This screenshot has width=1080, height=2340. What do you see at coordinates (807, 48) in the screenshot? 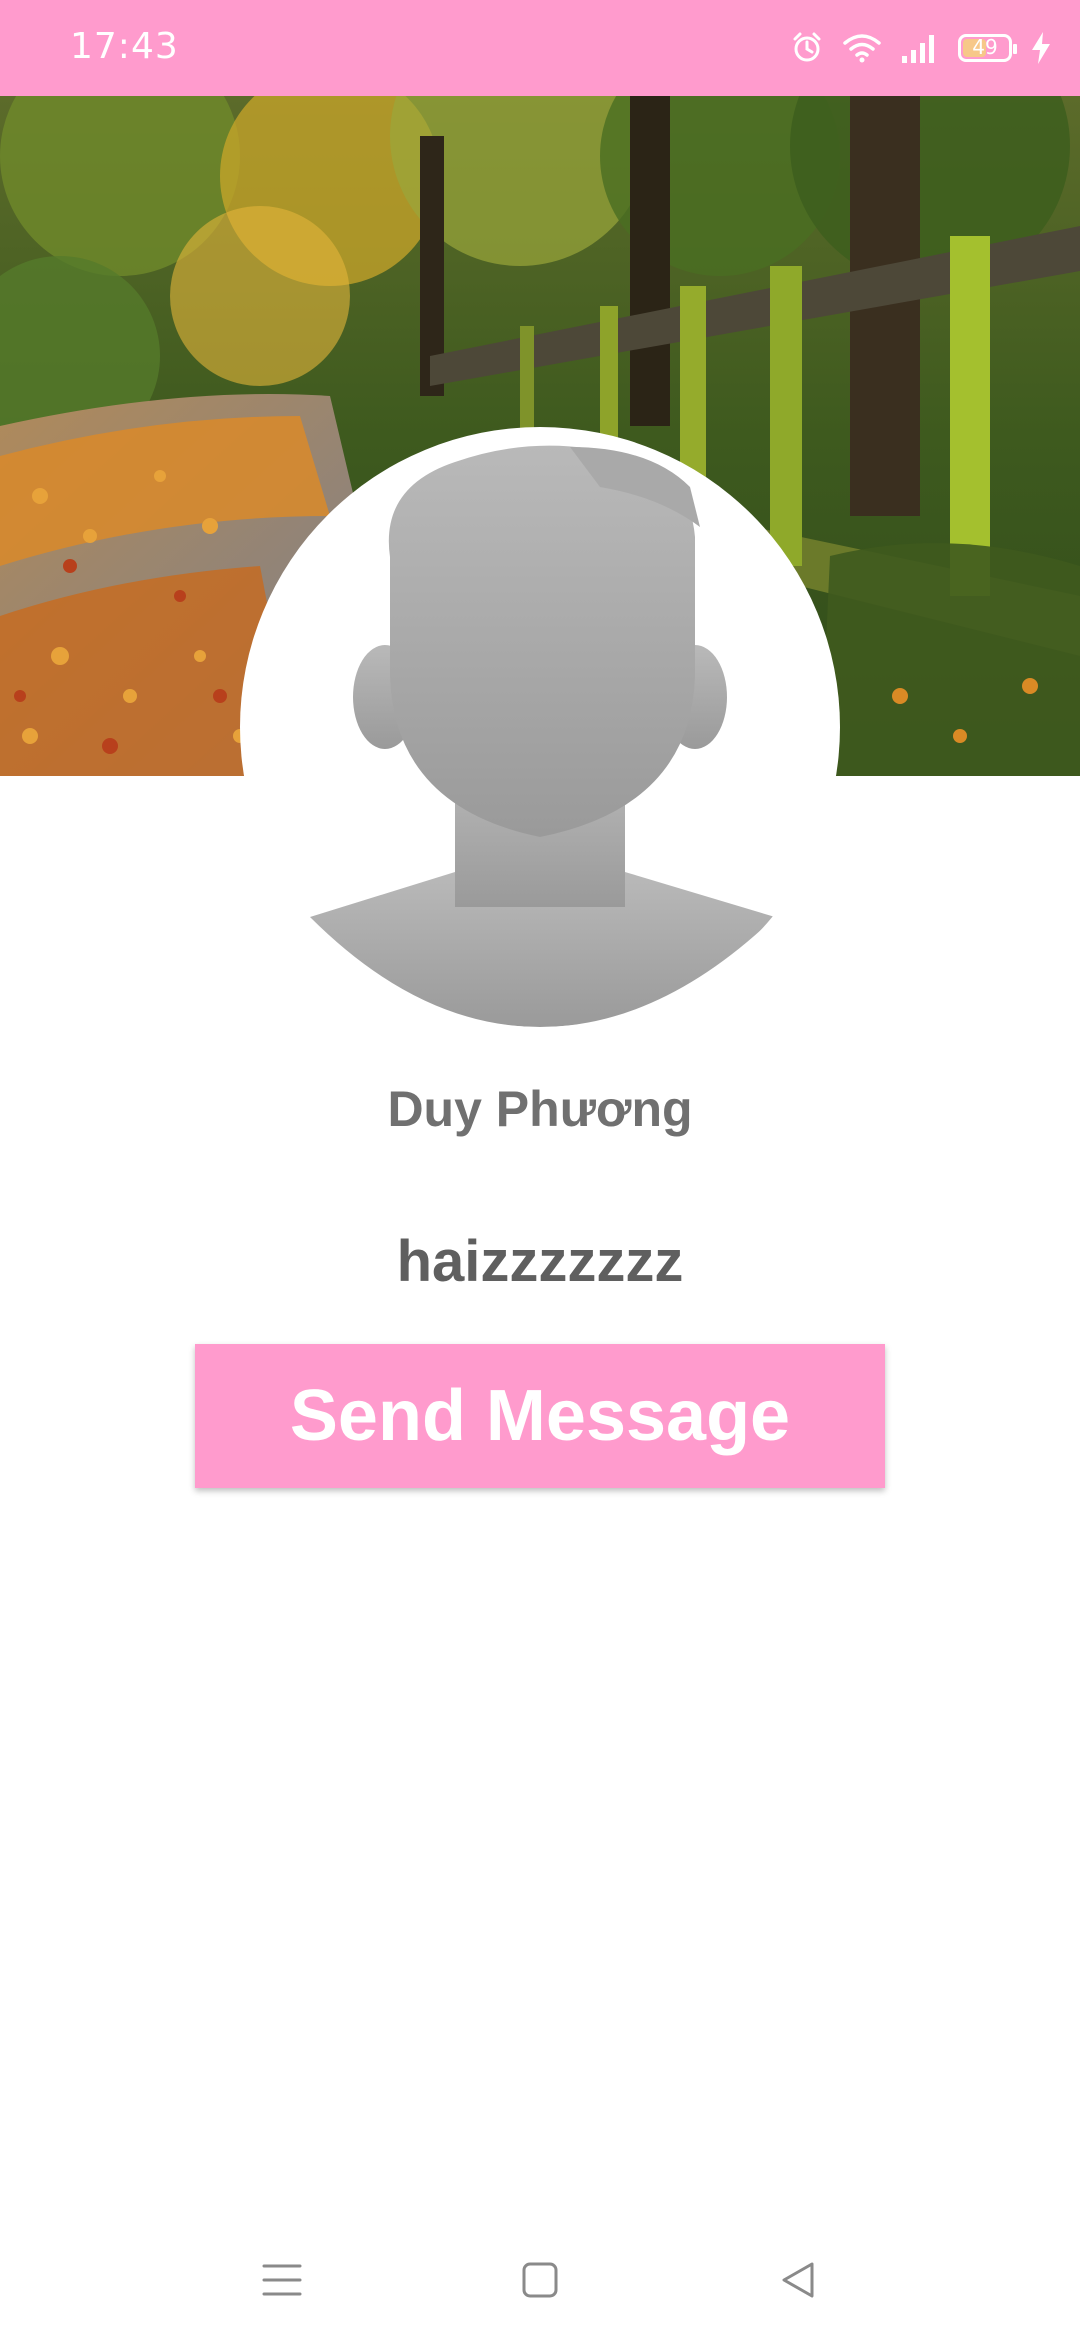
I see `alarm-icon` at bounding box center [807, 48].